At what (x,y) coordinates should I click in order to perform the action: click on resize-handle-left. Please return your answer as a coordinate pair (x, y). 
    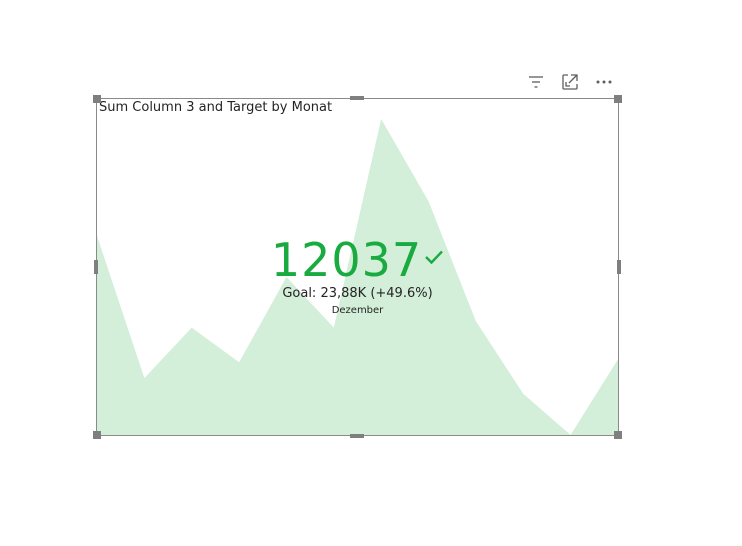
    Looking at the image, I should click on (96, 267).